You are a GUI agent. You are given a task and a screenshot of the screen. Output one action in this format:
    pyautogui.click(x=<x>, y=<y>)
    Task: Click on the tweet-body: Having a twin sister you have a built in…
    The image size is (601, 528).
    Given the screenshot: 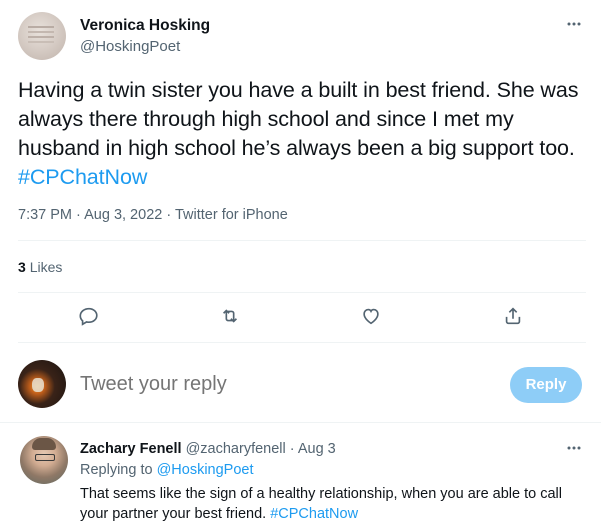 What is the action you would take?
    pyautogui.click(x=298, y=119)
    